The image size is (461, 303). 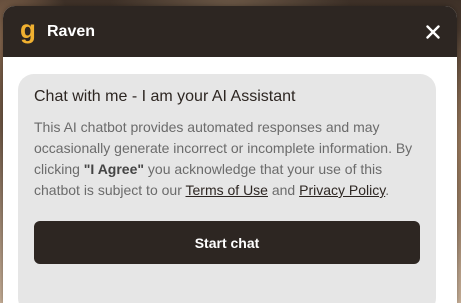 I want to click on start-chat-button: Start chat, so click(x=227, y=242).